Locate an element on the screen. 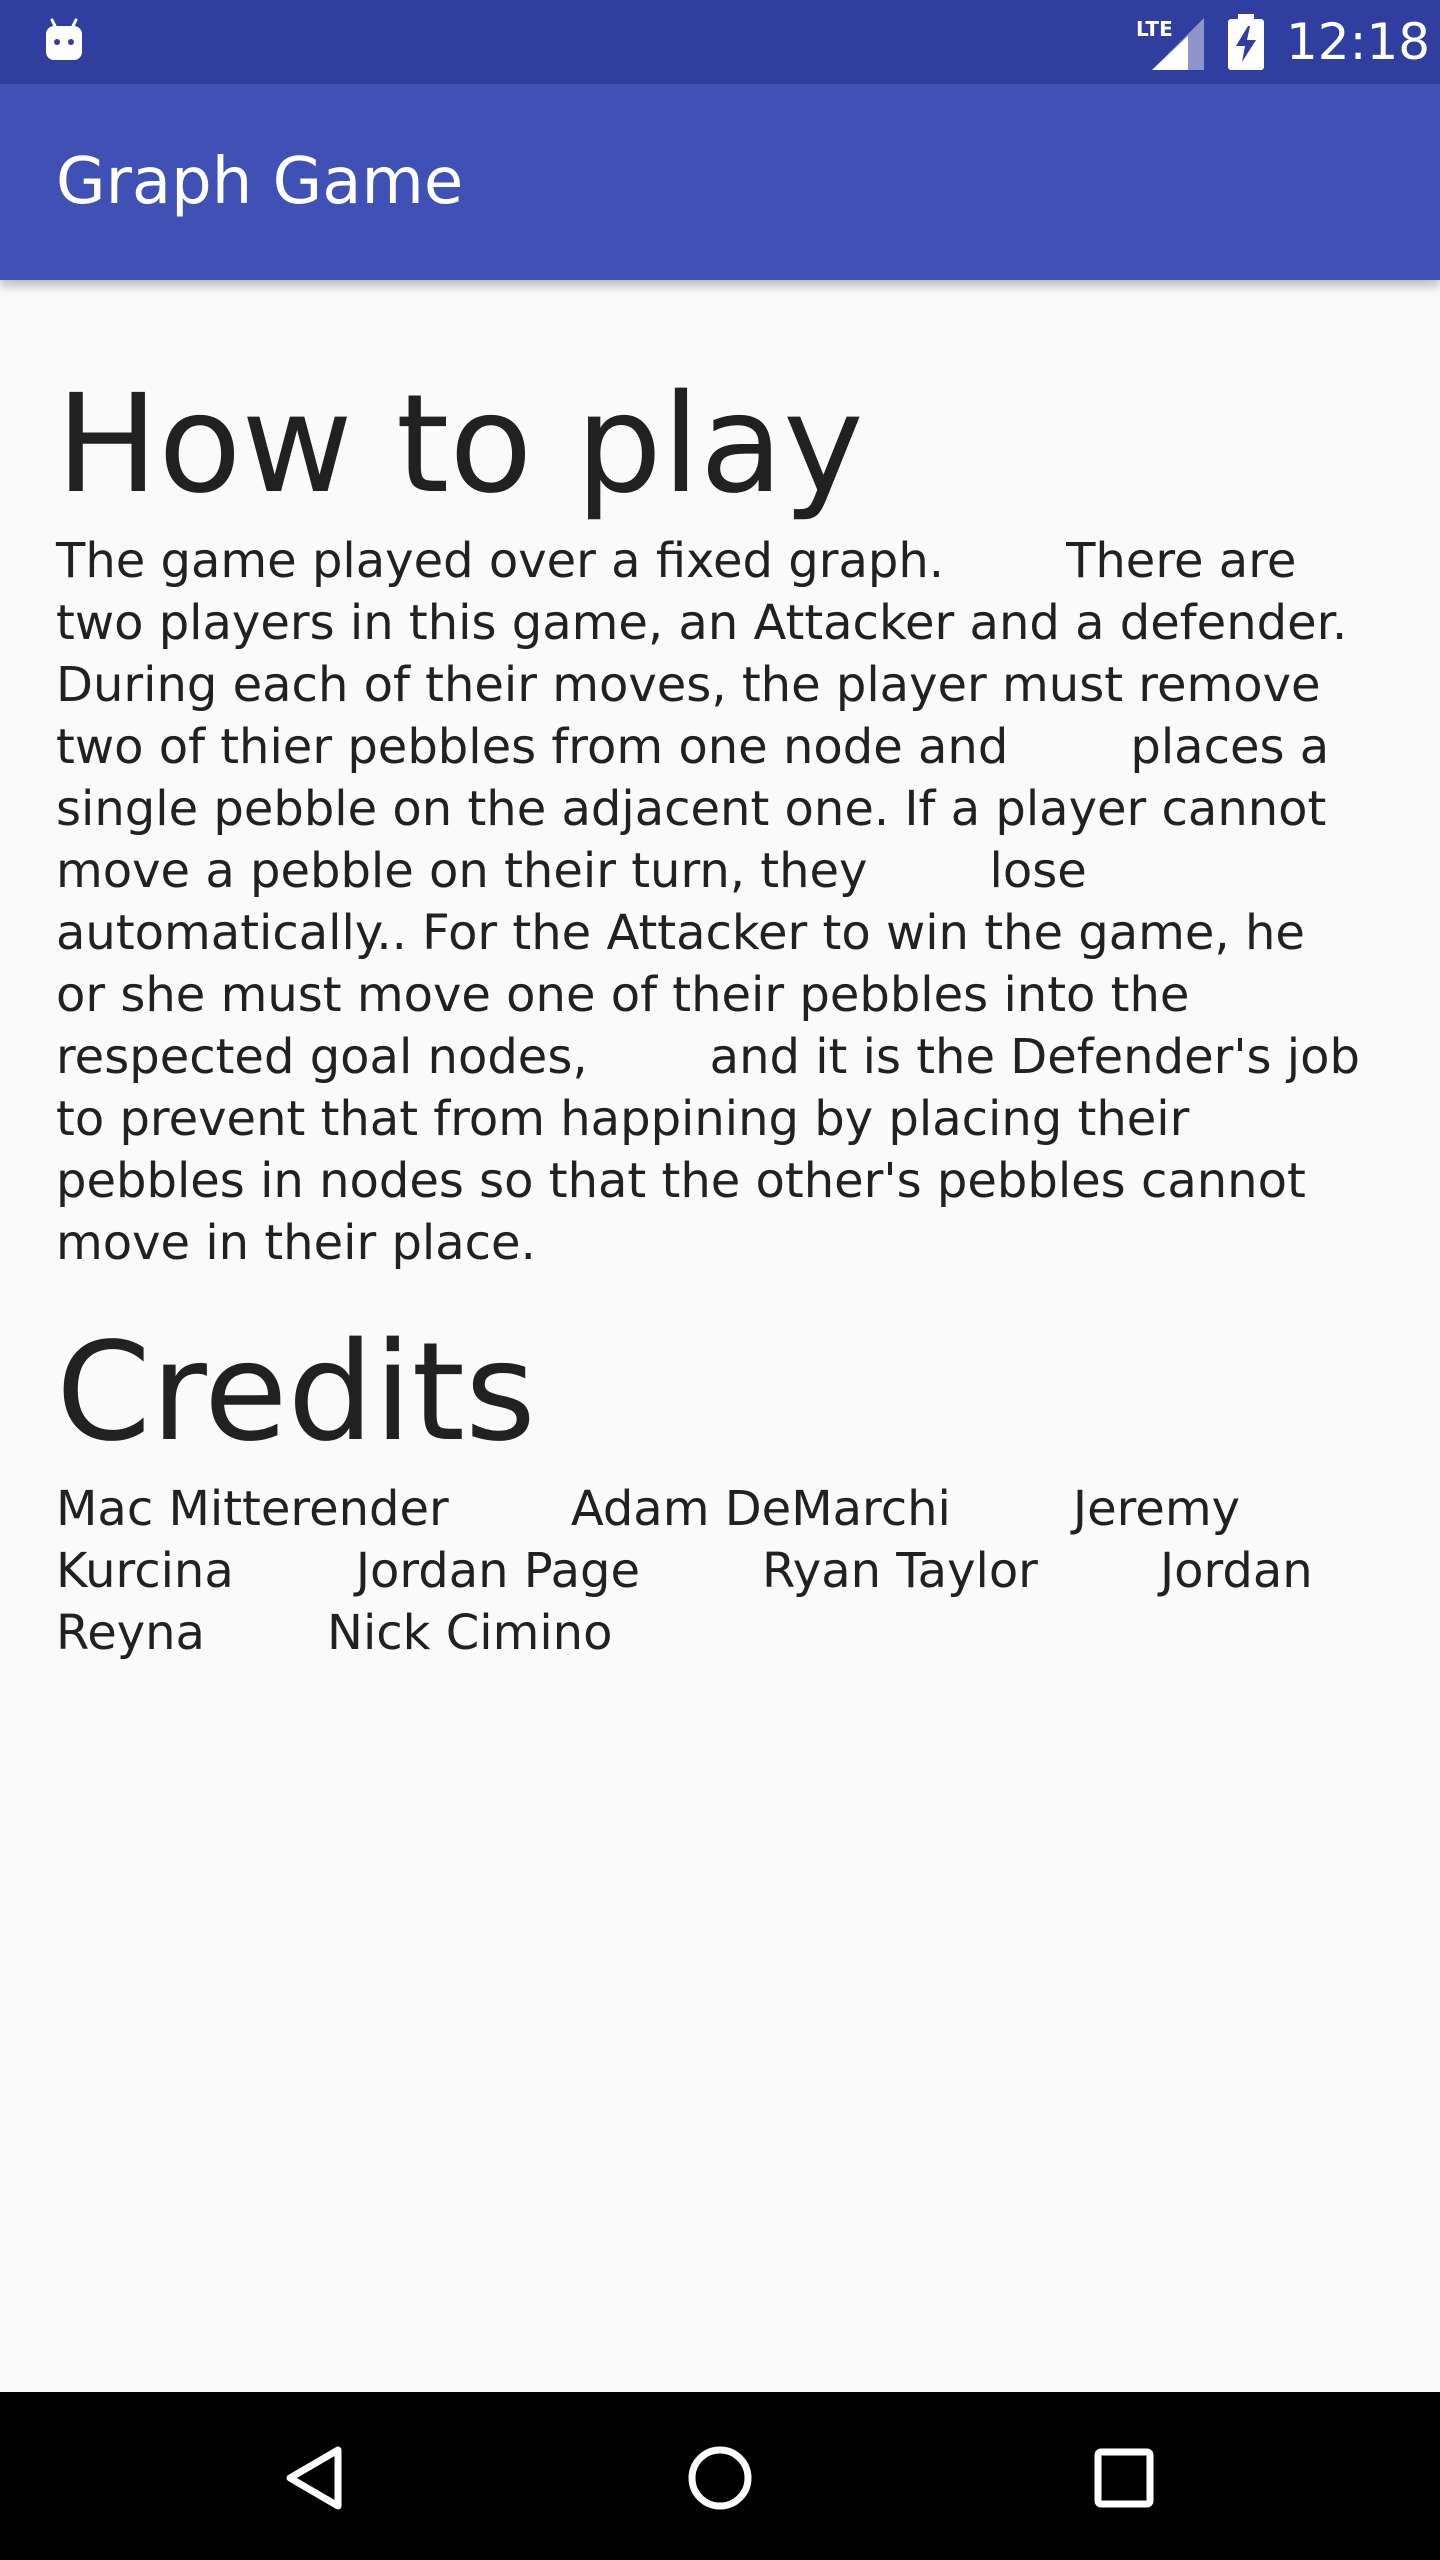 This screenshot has height=2560, width=1440. app-title: Graph Game is located at coordinates (260, 182).